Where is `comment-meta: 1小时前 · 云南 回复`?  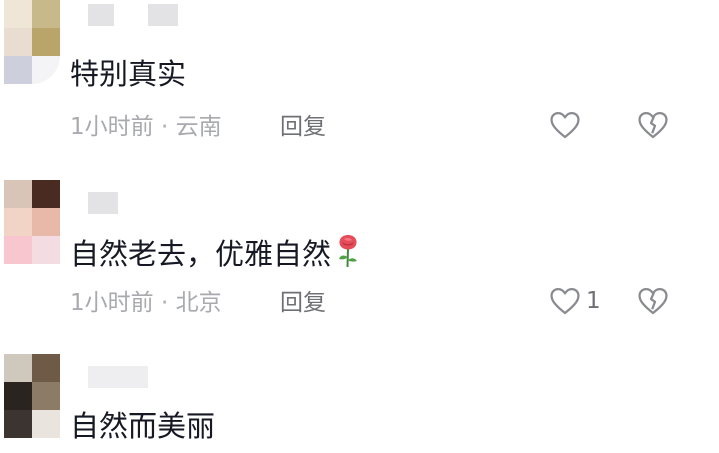
comment-meta: 1小时前 · 云南 回复 is located at coordinates (198, 127).